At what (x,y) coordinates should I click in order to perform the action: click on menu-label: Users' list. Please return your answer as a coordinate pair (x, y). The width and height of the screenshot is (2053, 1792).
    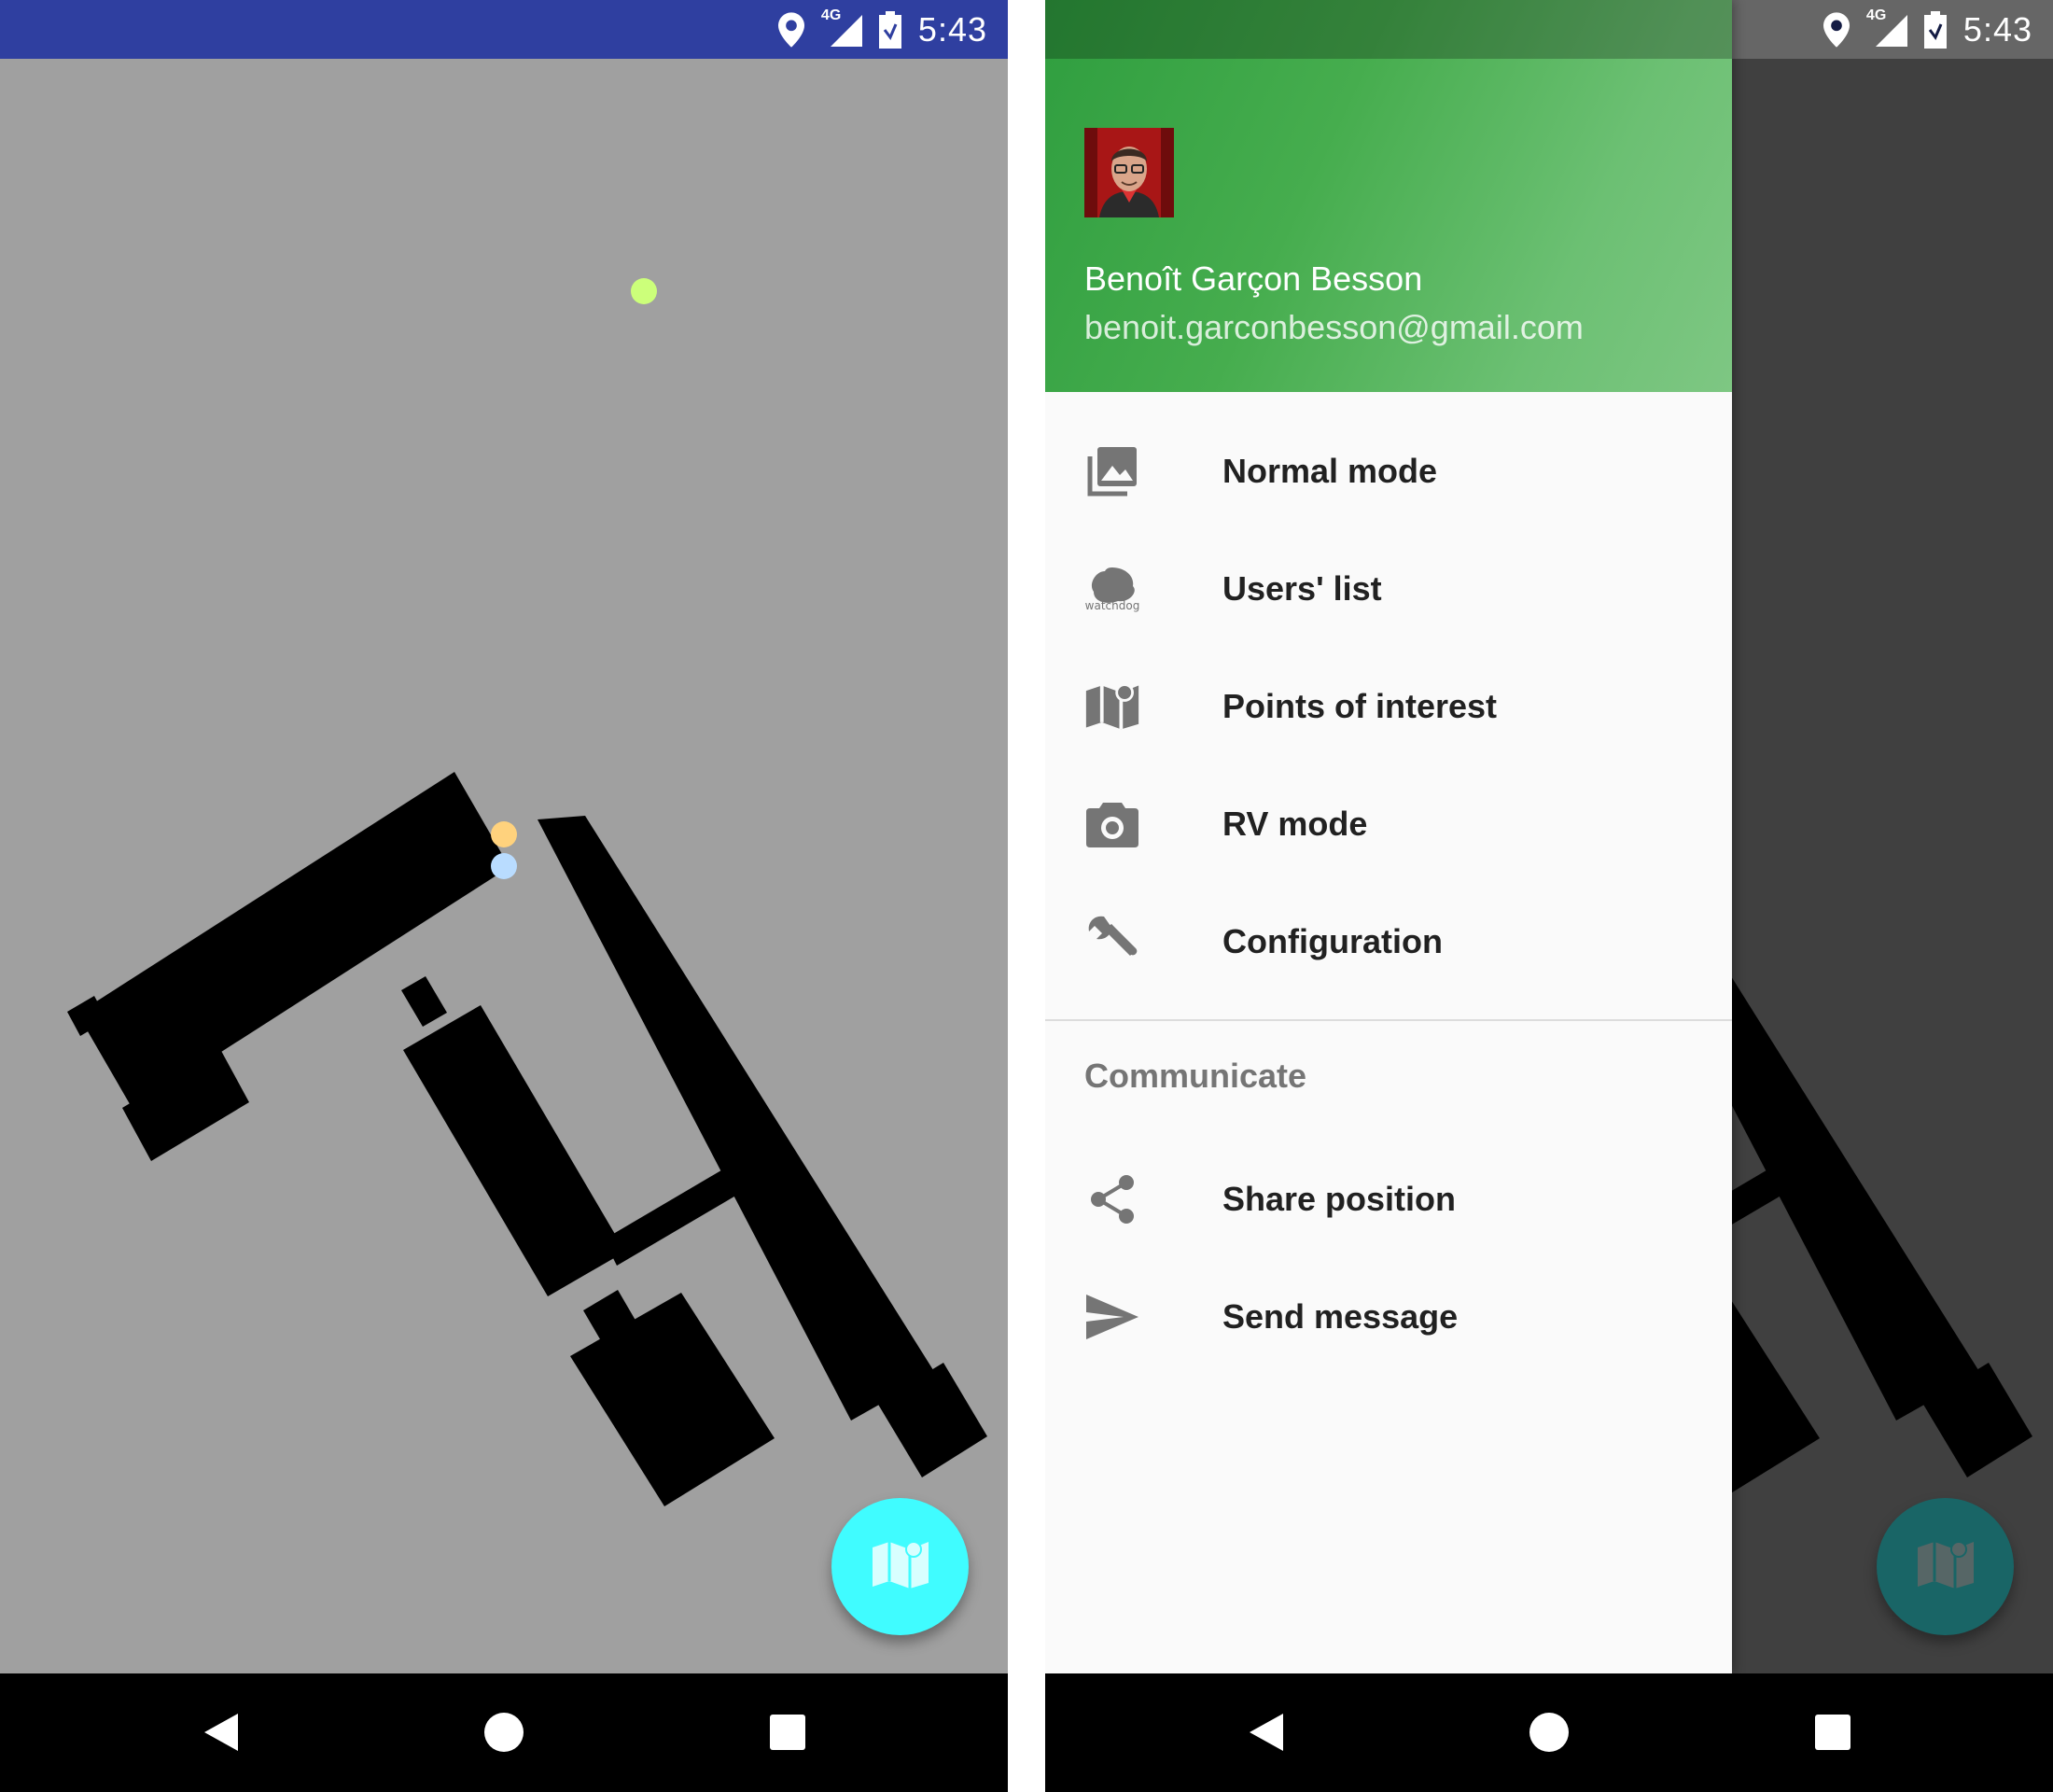
    Looking at the image, I should click on (1302, 588).